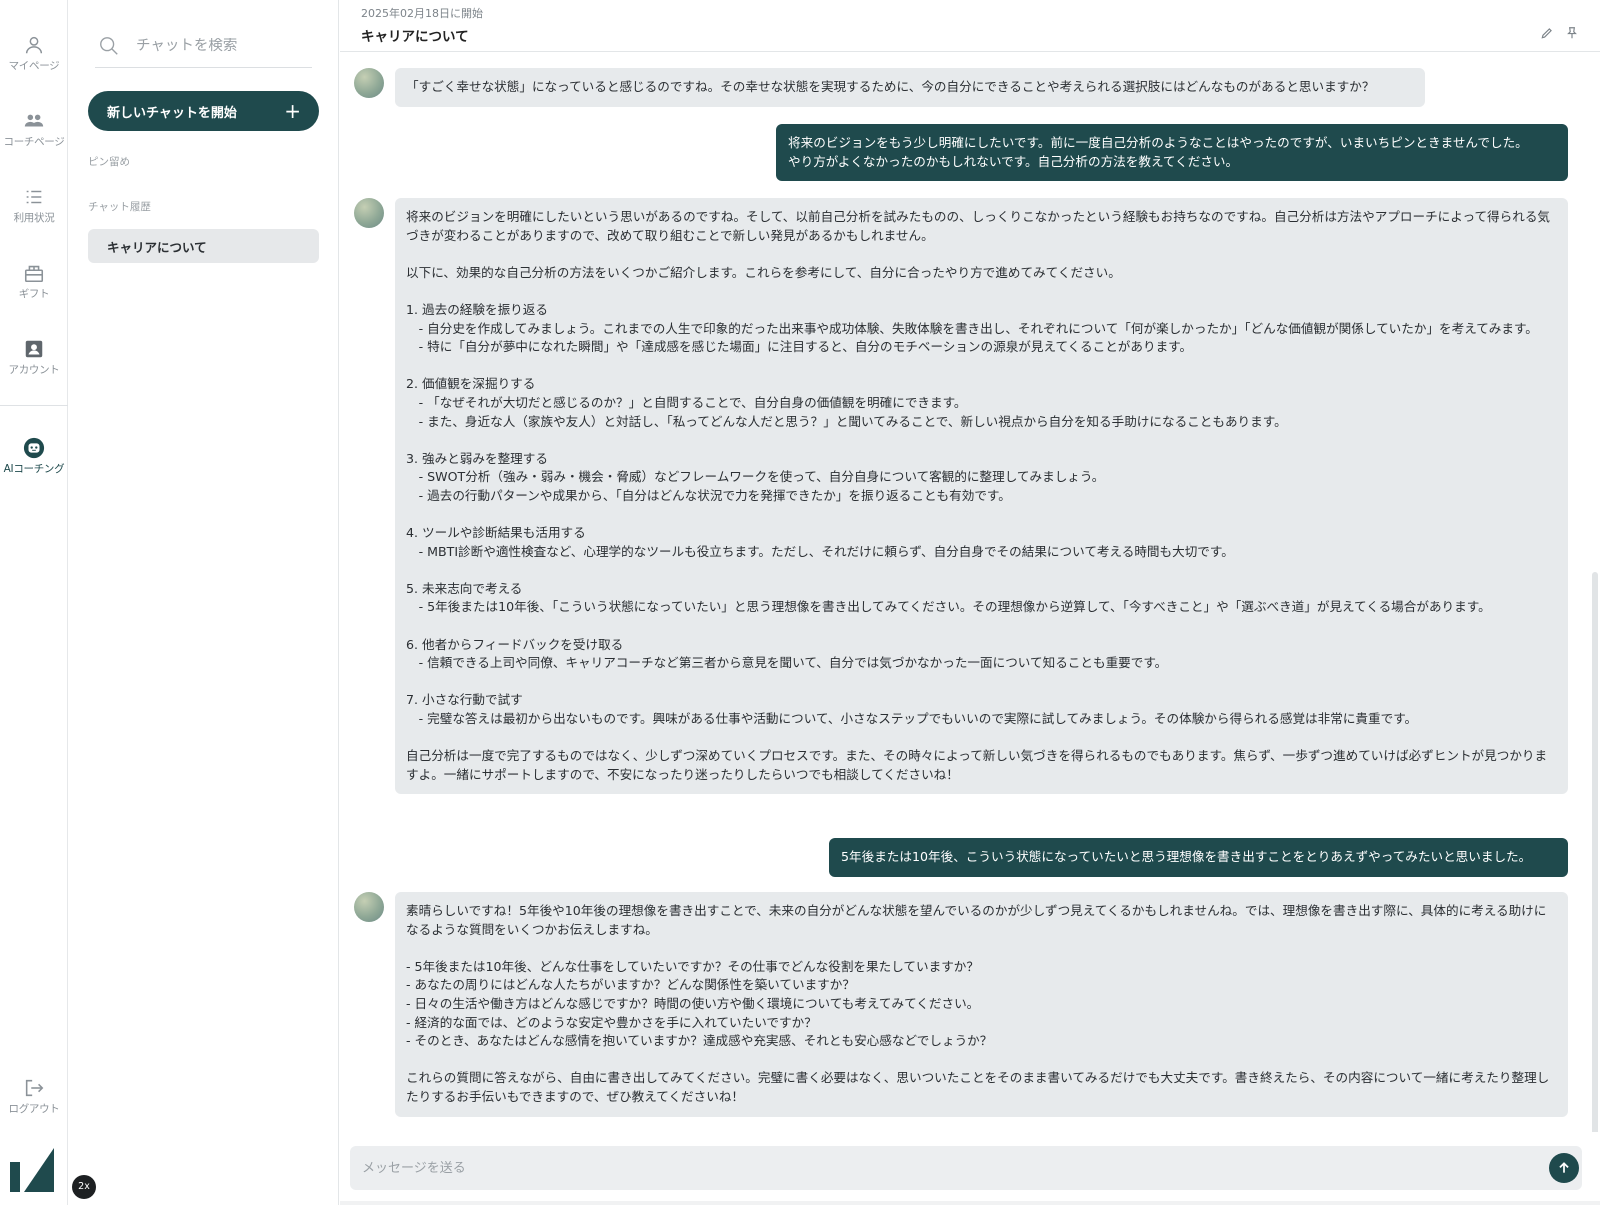  What do you see at coordinates (157, 247) in the screenshot?
I see `chat-history-title: キャリアについて` at bounding box center [157, 247].